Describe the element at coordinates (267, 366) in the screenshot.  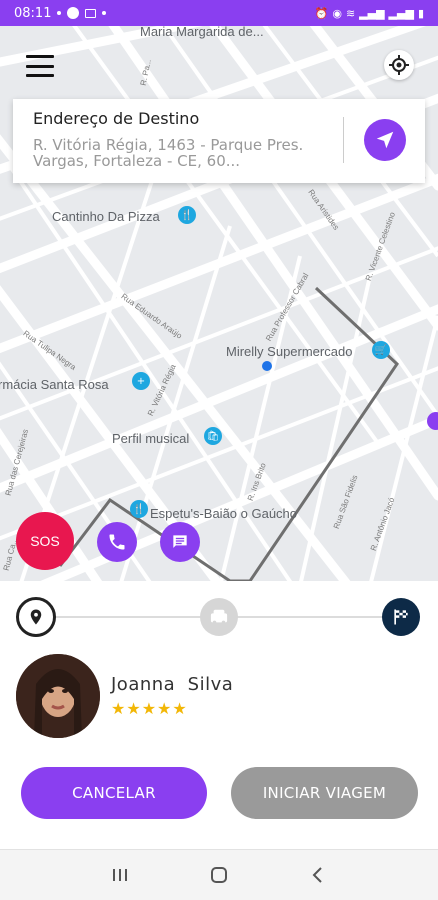
I see `current-location-dot` at that location.